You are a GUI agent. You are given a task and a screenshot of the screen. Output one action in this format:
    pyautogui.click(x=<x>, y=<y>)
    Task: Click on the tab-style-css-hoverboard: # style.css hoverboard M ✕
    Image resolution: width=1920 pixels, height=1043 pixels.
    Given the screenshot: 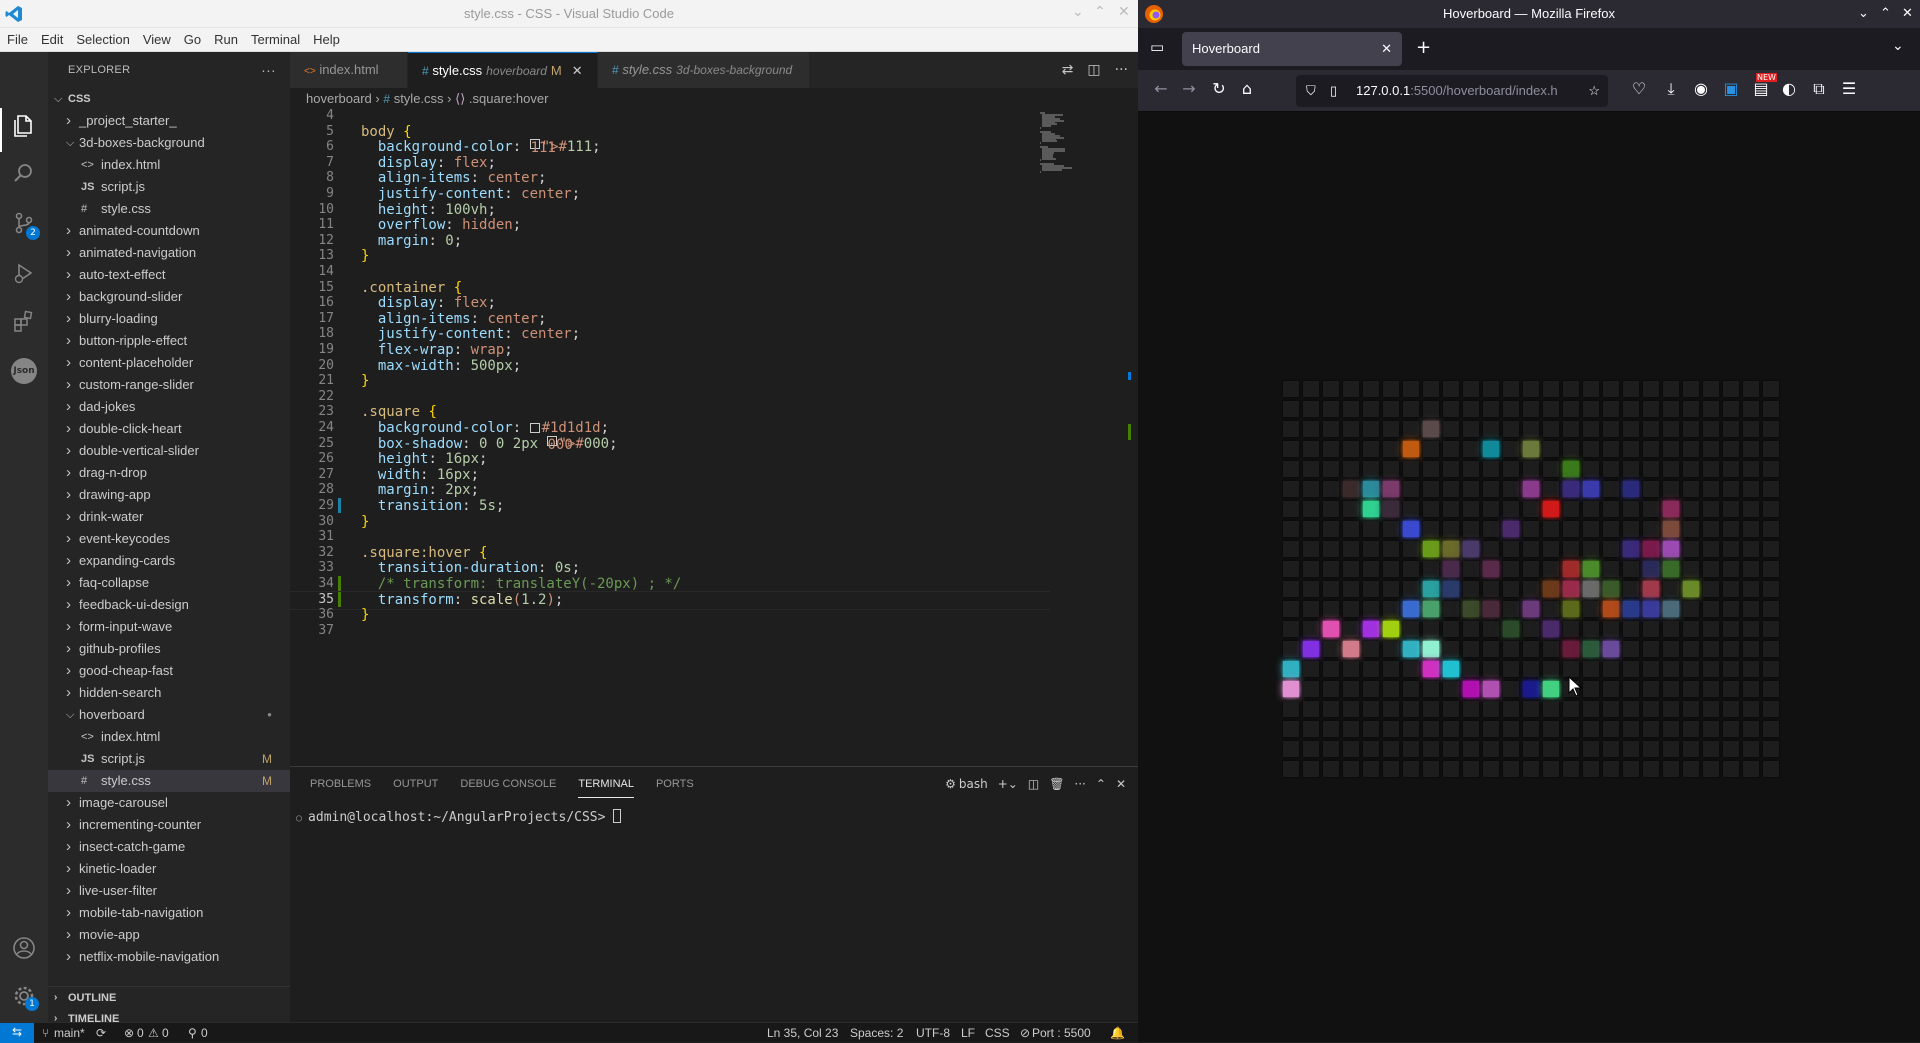 What is the action you would take?
    pyautogui.click(x=503, y=70)
    